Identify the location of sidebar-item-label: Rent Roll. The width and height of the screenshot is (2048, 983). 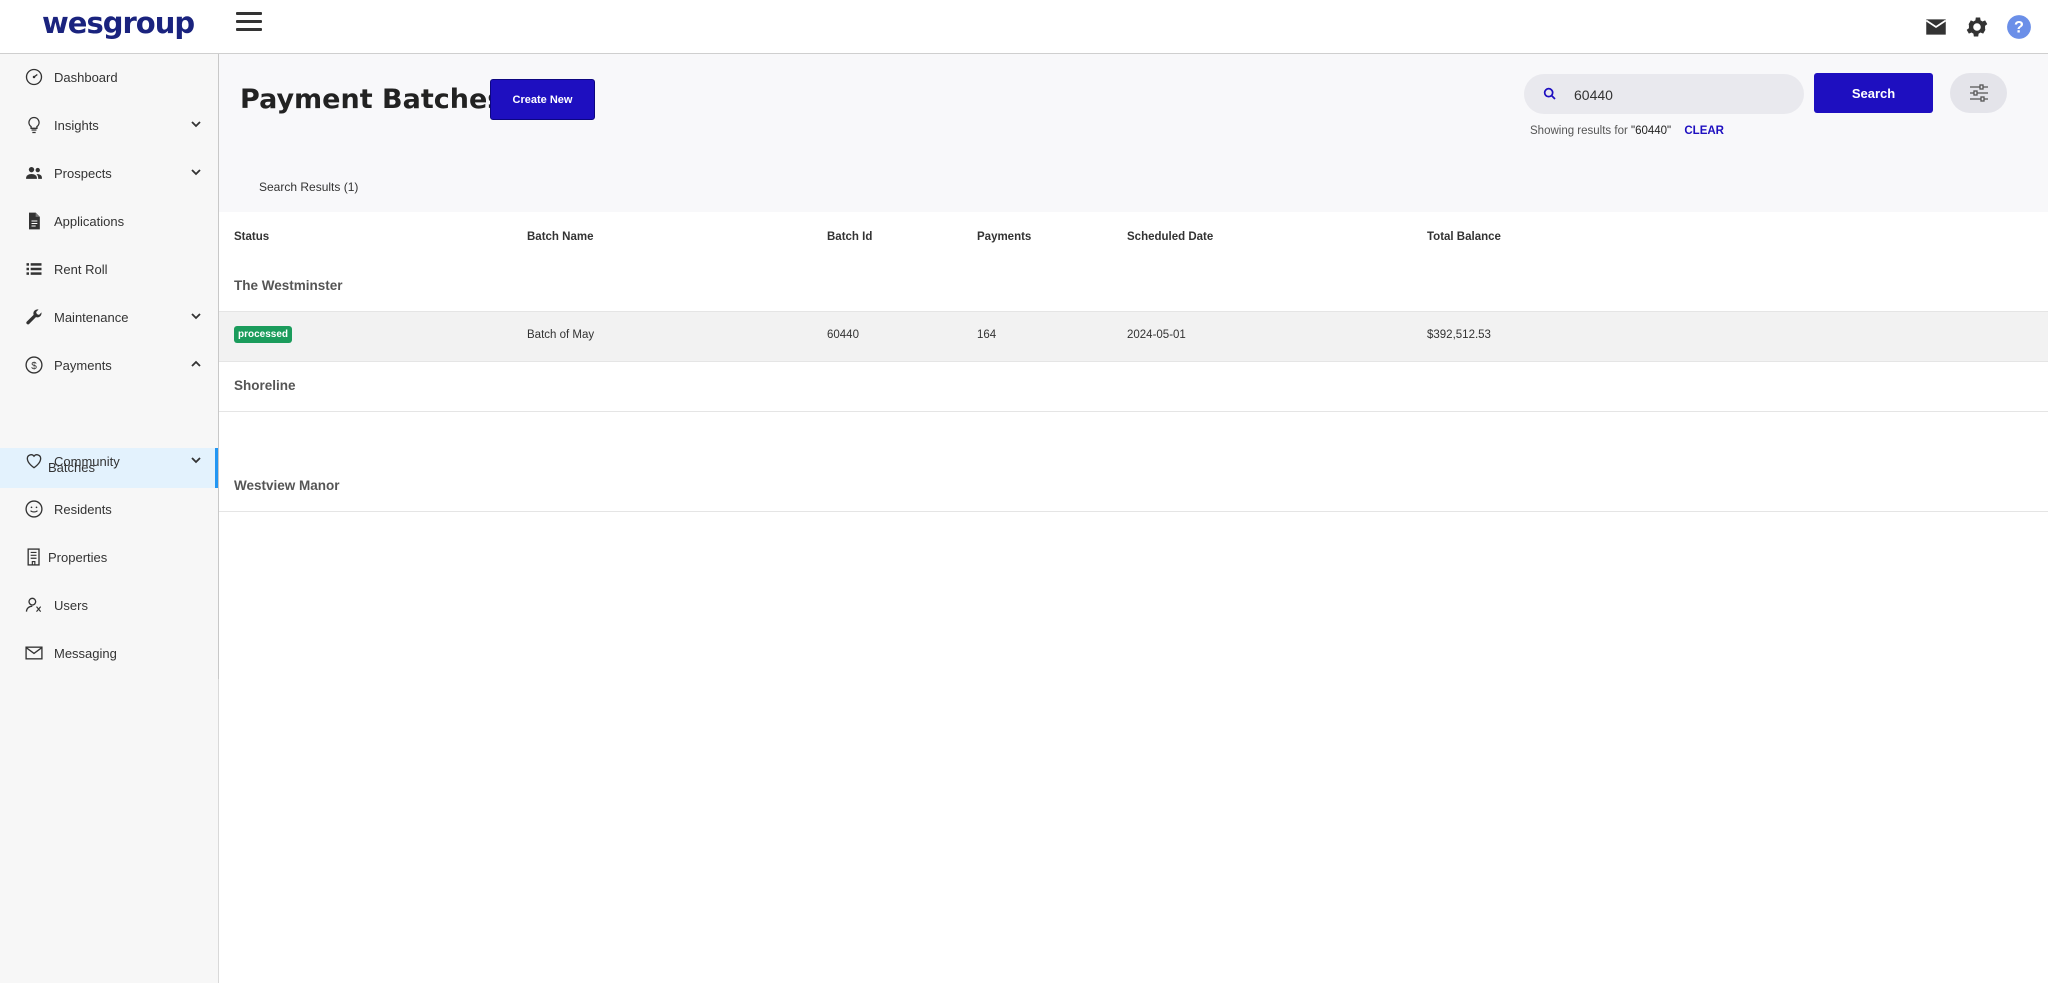
(81, 269).